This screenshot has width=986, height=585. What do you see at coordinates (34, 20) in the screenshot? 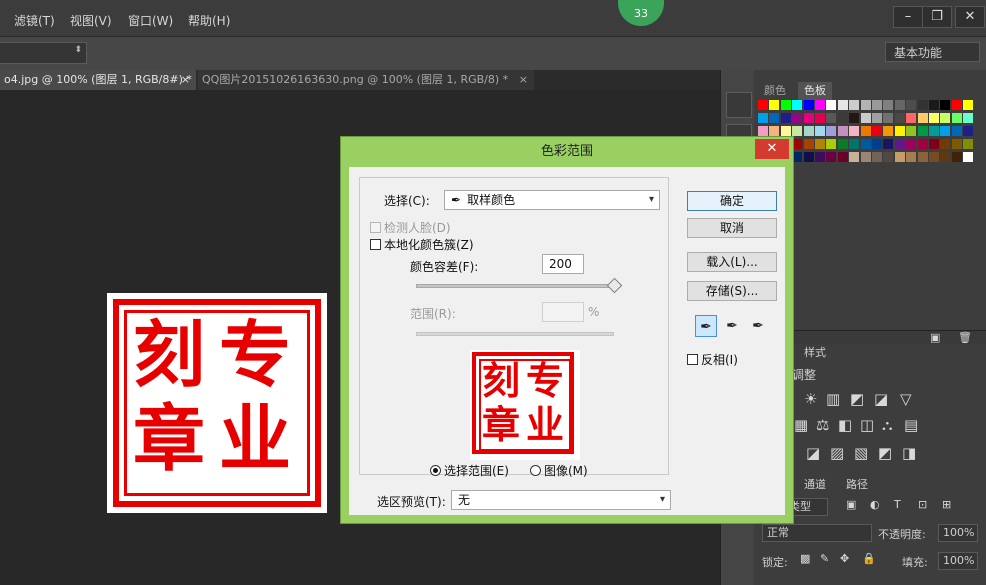
I see `menu-filter: 滤镜(T)` at bounding box center [34, 20].